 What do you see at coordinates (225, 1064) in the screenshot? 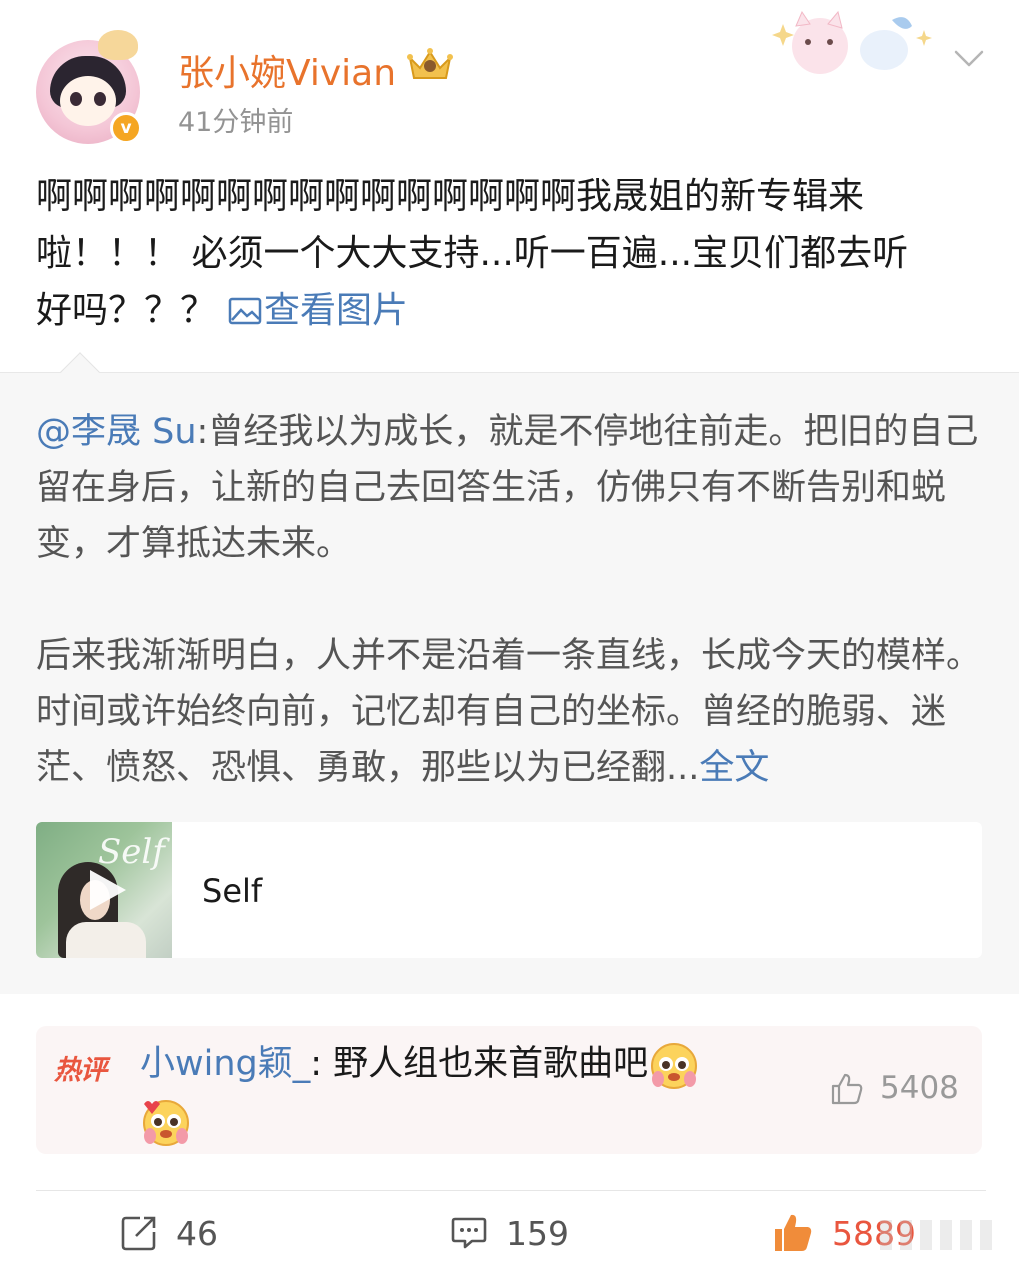
I see `commenter-name: 小wing颖_` at bounding box center [225, 1064].